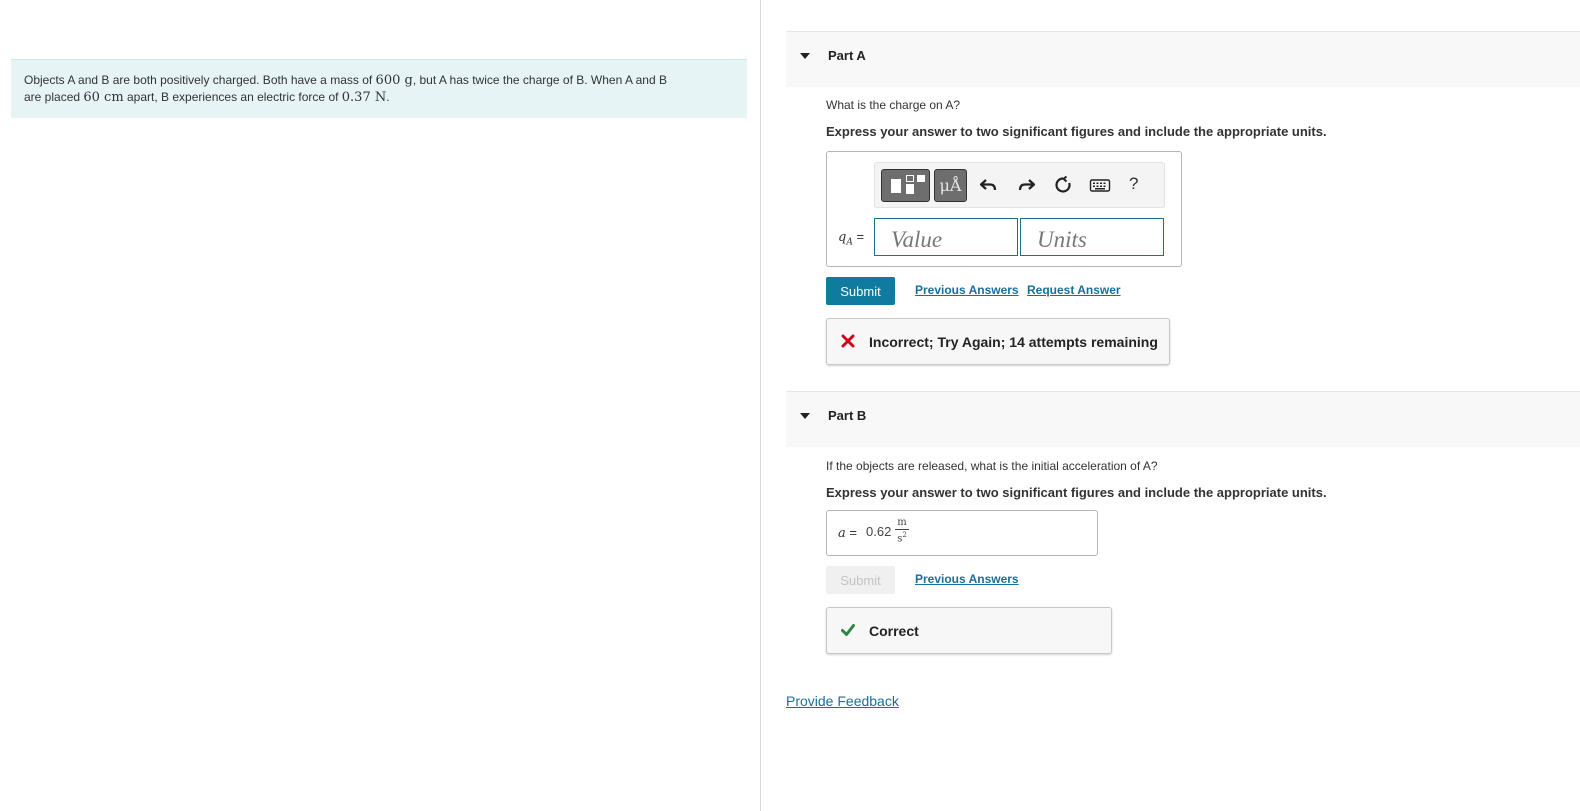 The height and width of the screenshot is (811, 1580). Describe the element at coordinates (946, 237) in the screenshot. I see `value-input` at that location.